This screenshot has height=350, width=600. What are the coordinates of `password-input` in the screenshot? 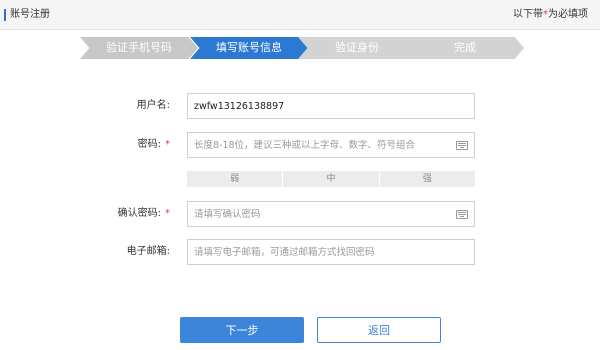 It's located at (331, 145).